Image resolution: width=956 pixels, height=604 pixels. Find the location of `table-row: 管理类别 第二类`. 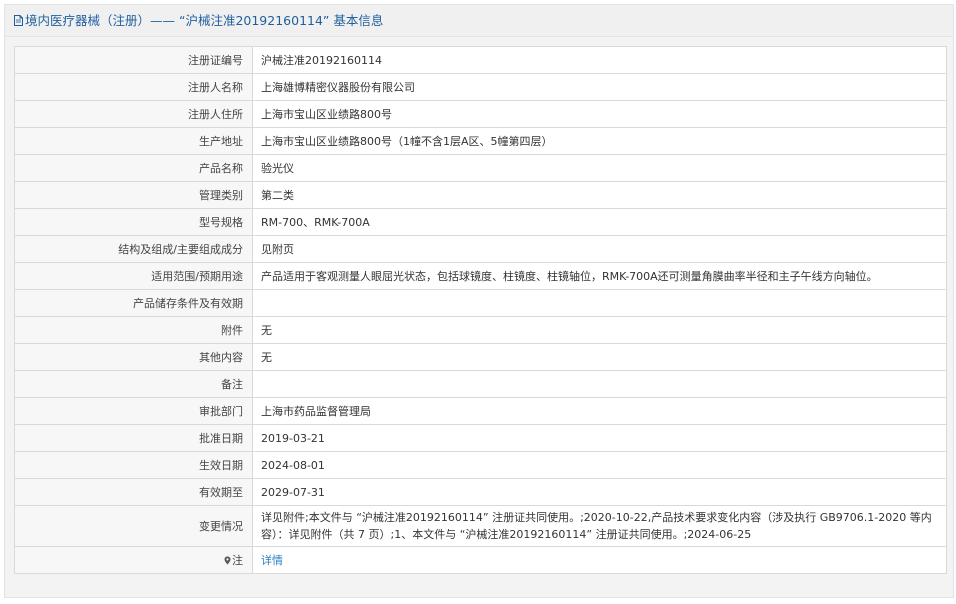

table-row: 管理类别 第二类 is located at coordinates (480, 195).